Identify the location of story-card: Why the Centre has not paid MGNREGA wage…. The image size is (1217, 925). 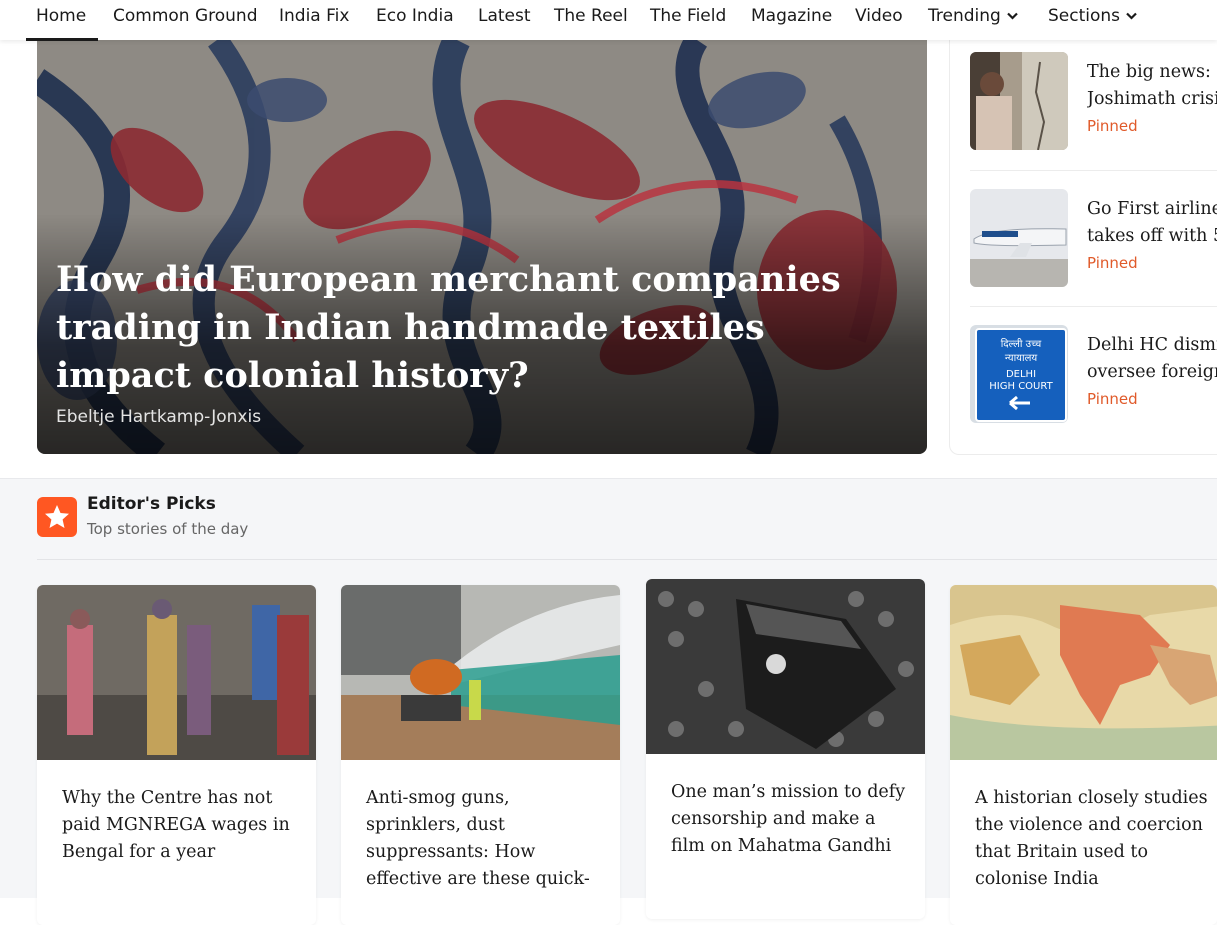
(176, 755).